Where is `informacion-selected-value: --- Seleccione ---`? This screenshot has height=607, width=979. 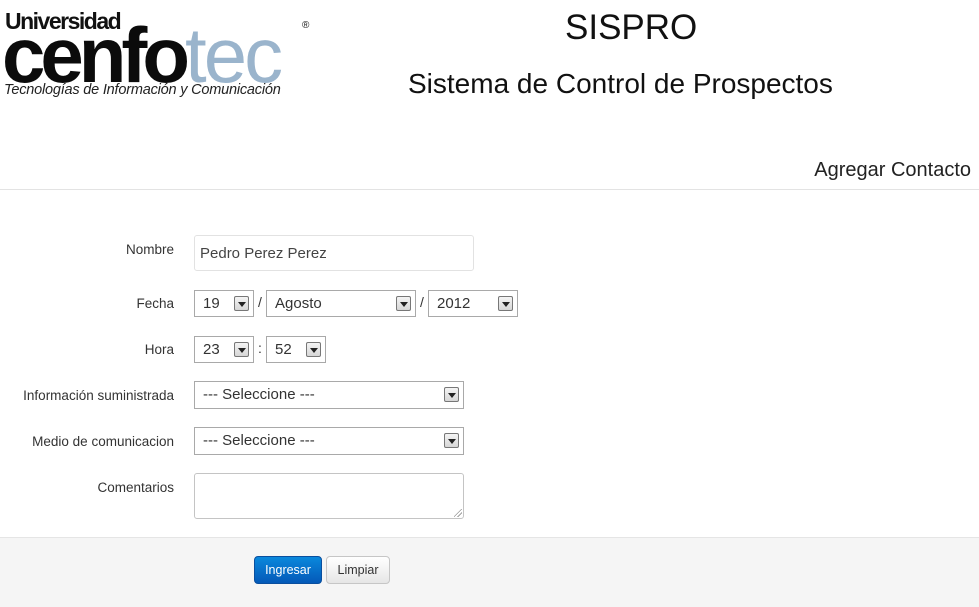
informacion-selected-value: --- Seleccione --- is located at coordinates (259, 394).